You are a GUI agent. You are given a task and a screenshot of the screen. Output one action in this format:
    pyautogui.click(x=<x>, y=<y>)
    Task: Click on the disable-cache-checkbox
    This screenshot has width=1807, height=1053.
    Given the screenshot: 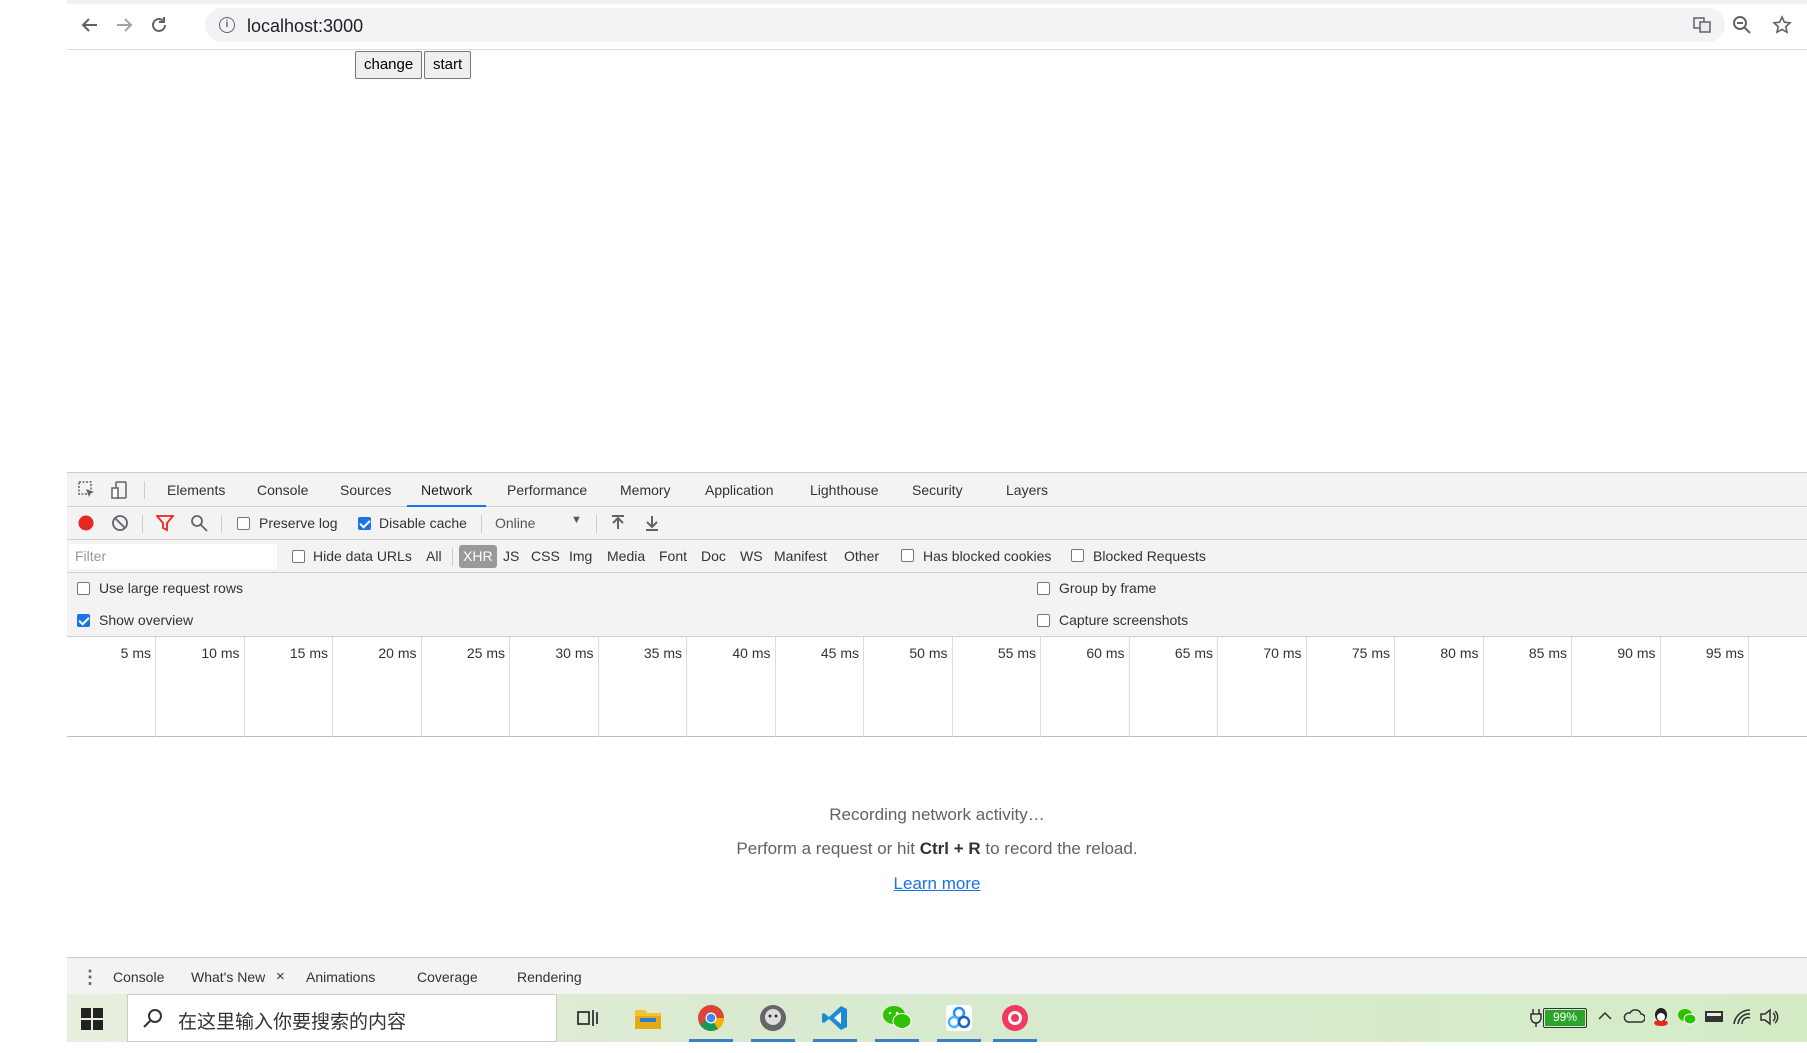 What is the action you would take?
    pyautogui.click(x=364, y=523)
    